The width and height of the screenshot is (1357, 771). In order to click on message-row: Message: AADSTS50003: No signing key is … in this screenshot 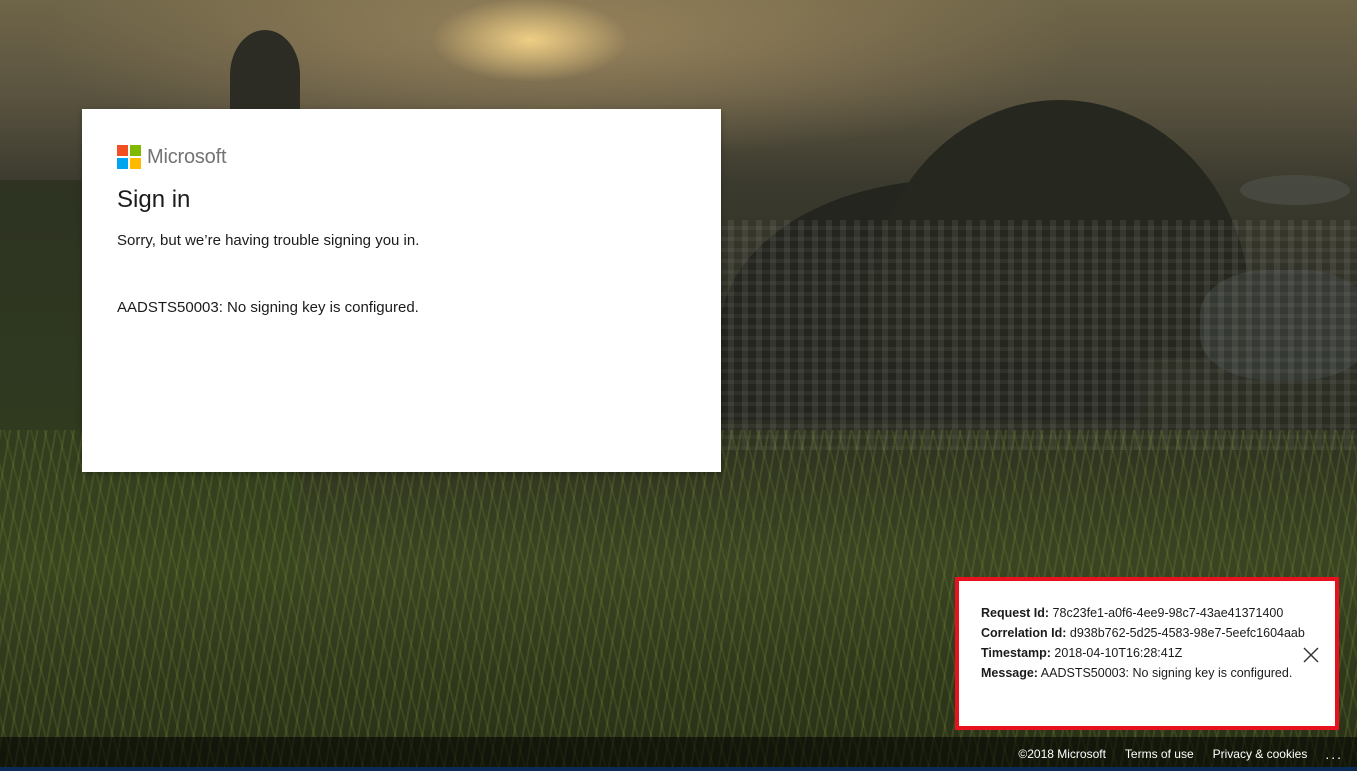, I will do `click(1143, 673)`.